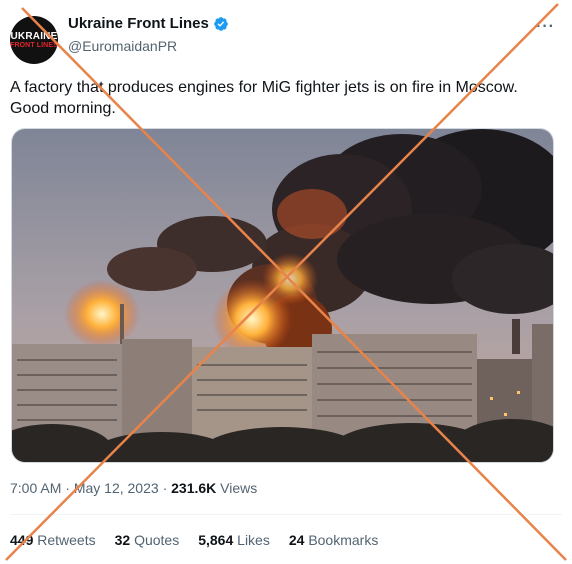 The height and width of the screenshot is (564, 572). I want to click on more-horizontal-icon: ···, so click(545, 27).